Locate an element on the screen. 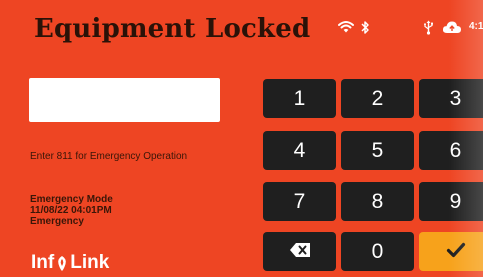 Image resolution: width=483 pixels, height=277 pixels. brand-logo-text-right: Link is located at coordinates (90, 262).